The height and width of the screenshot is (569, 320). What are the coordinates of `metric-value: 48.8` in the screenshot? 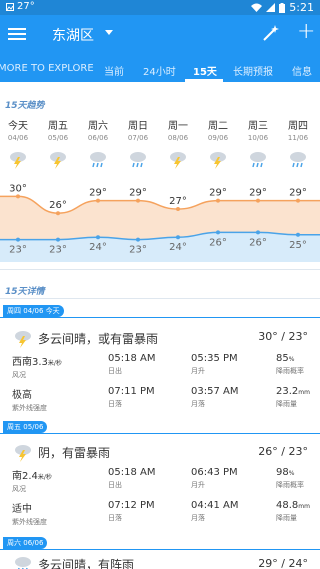 It's located at (287, 505).